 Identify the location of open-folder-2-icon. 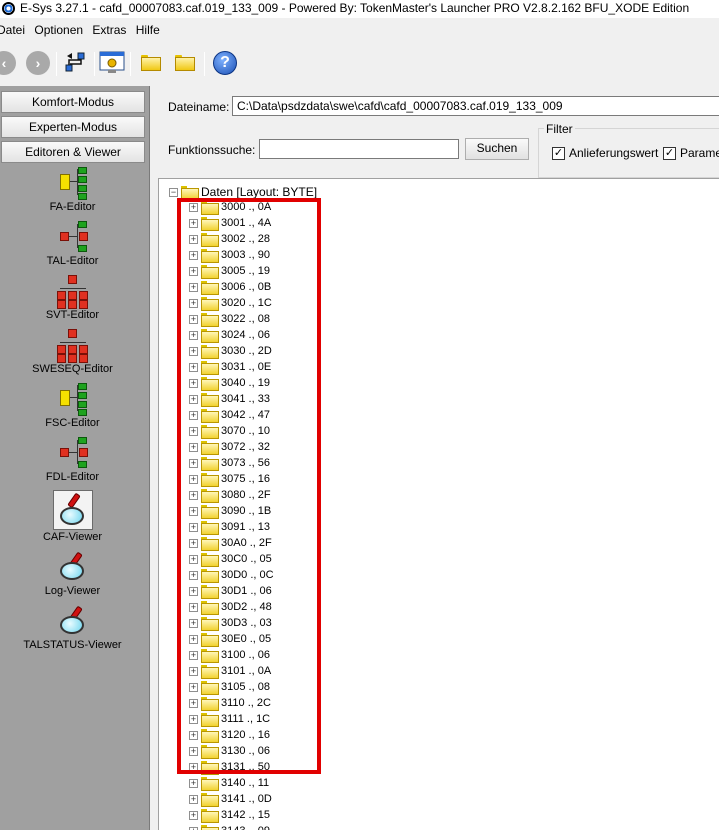
(184, 62).